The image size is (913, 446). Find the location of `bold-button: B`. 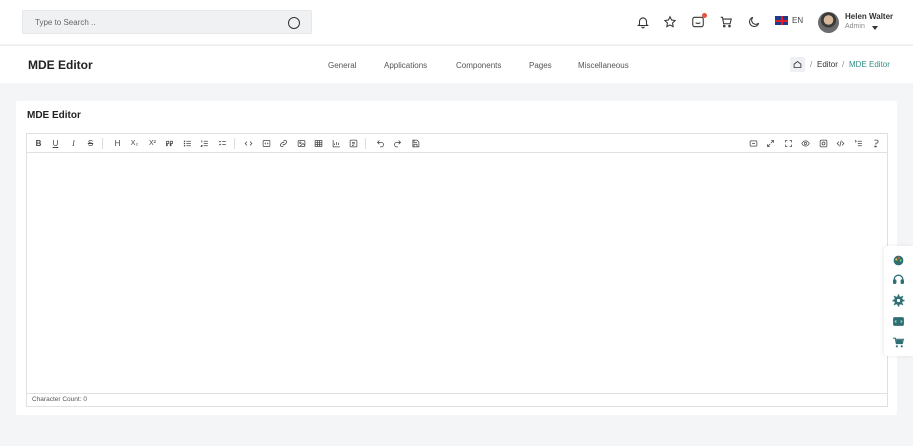

bold-button: B is located at coordinates (38, 143).